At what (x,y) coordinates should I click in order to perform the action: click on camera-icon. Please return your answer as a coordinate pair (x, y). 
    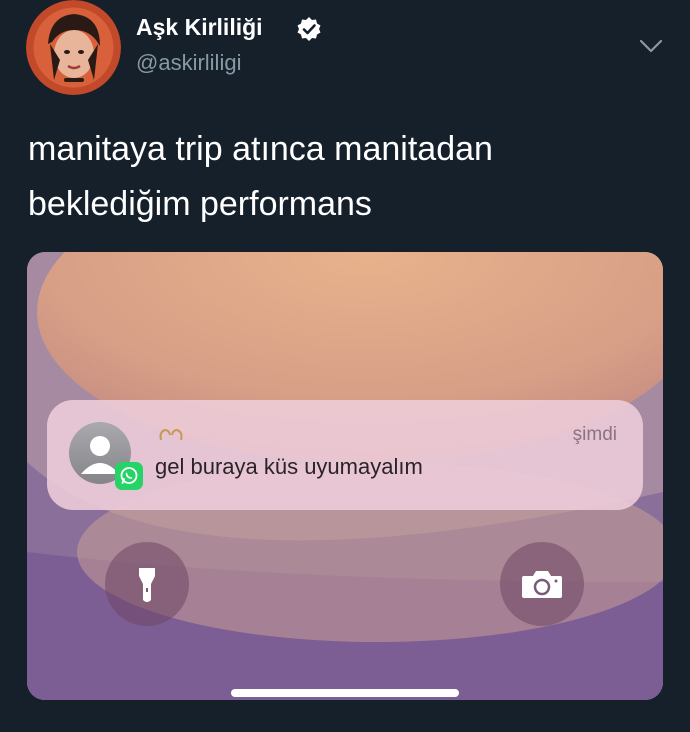
    Looking at the image, I should click on (542, 584).